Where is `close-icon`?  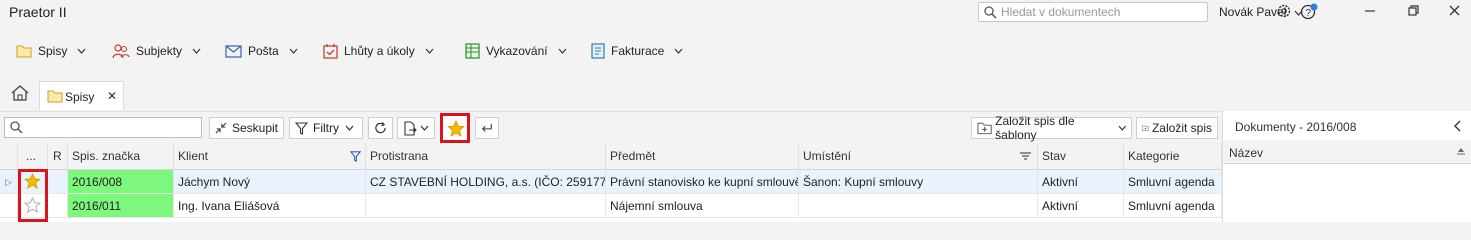 close-icon is located at coordinates (1454, 10).